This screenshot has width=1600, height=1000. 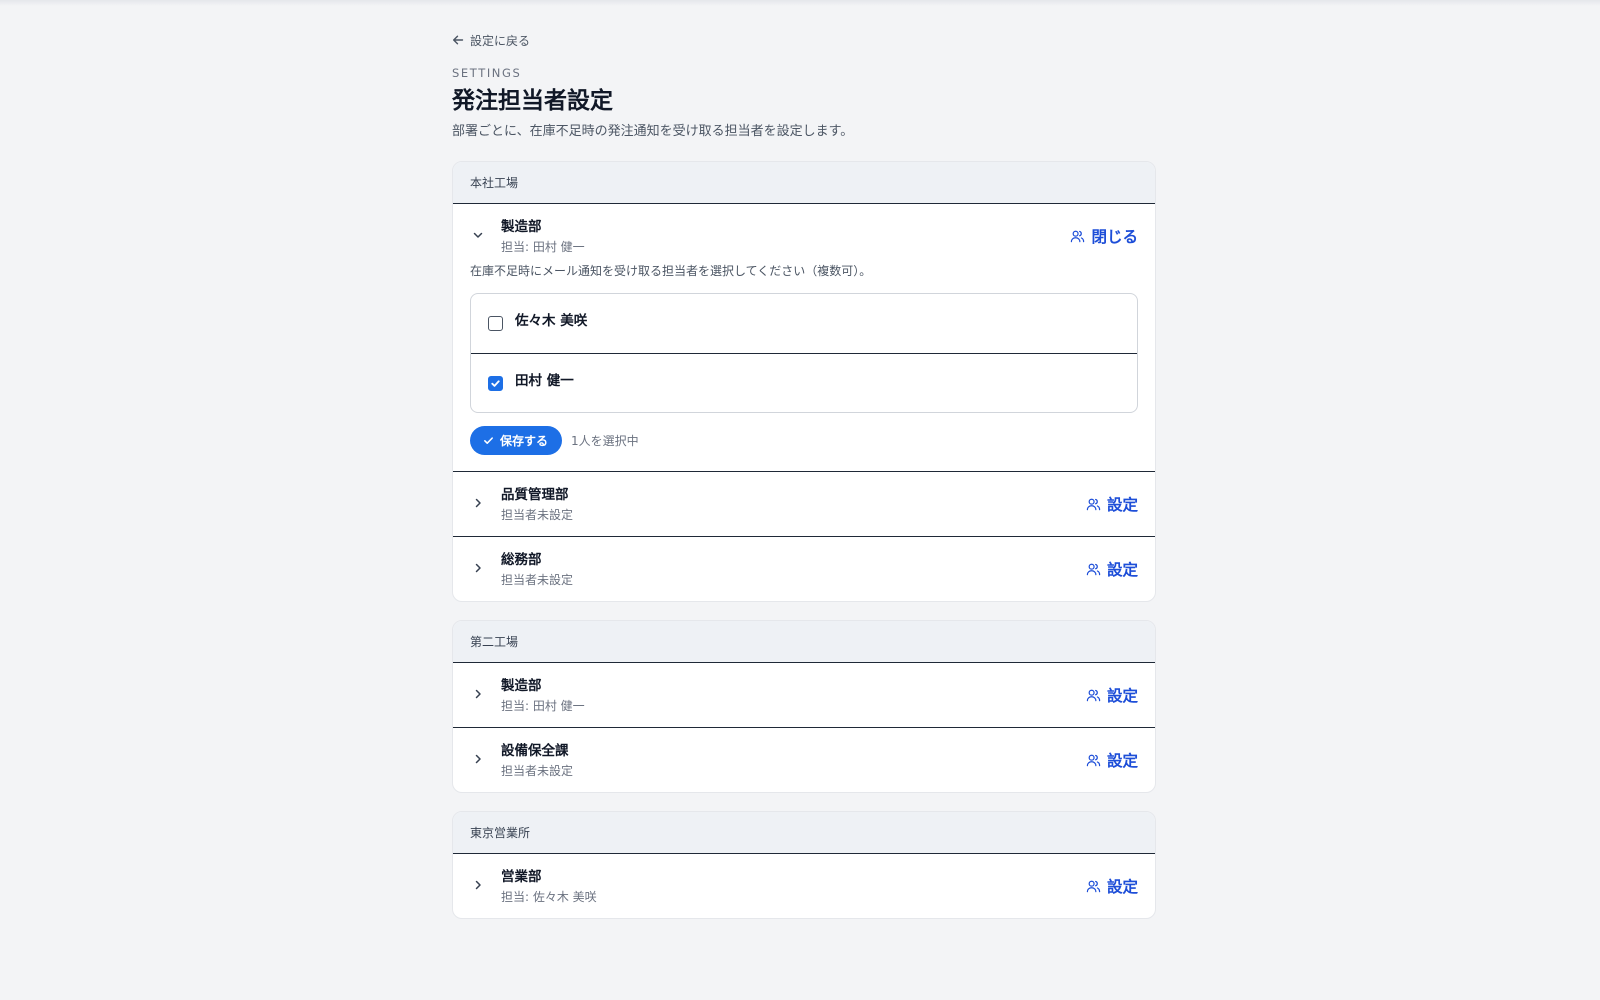 I want to click on department-row: 品質管理部 担当者未設定 設定, so click(x=804, y=504).